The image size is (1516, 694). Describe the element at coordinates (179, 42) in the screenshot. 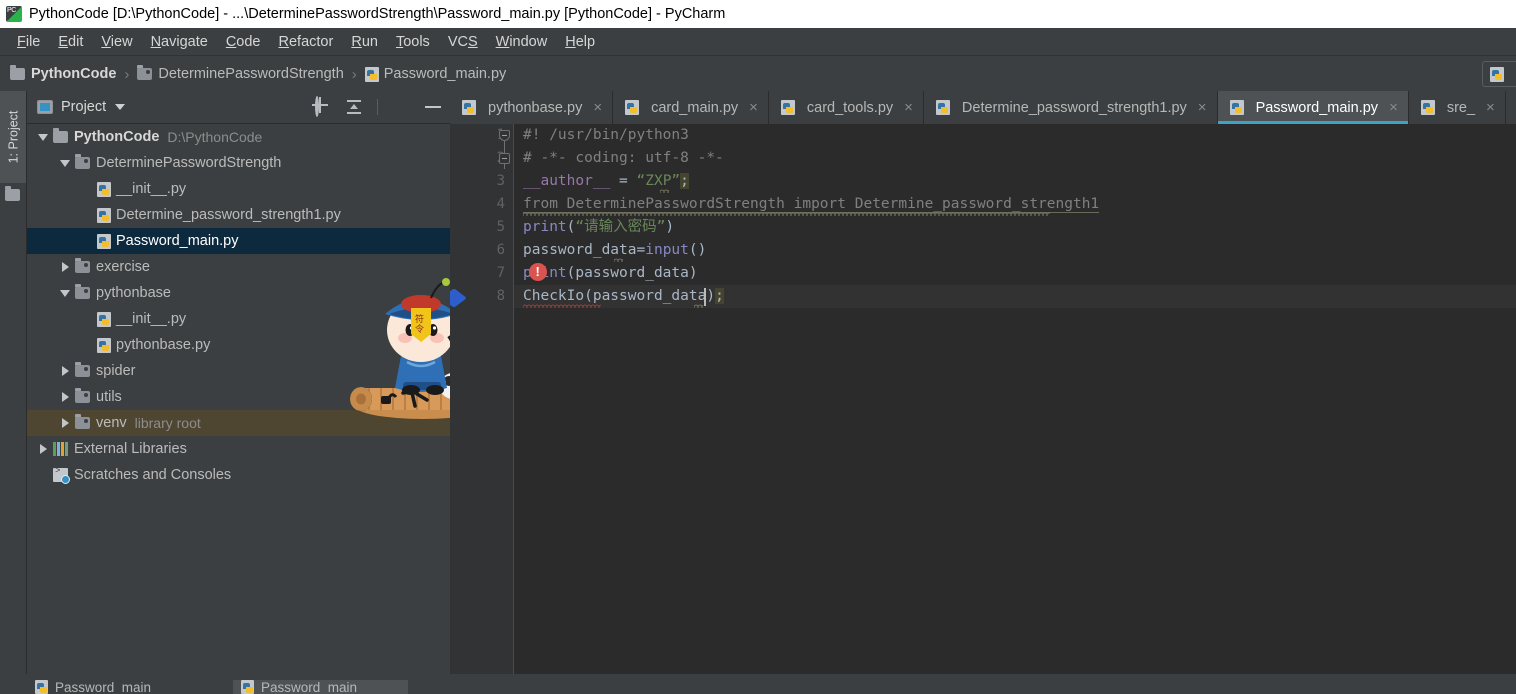

I see `menu-item-navigate: Navigate` at that location.